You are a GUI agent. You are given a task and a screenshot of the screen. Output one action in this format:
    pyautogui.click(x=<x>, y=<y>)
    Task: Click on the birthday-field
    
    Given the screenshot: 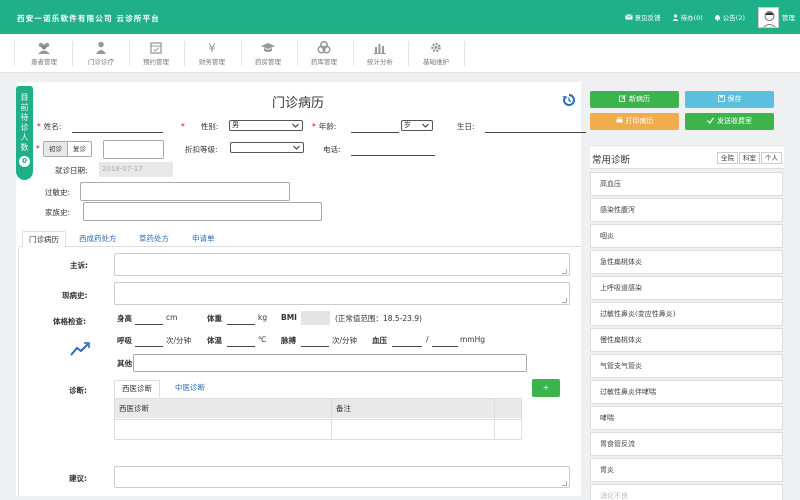 What is the action you would take?
    pyautogui.click(x=535, y=128)
    